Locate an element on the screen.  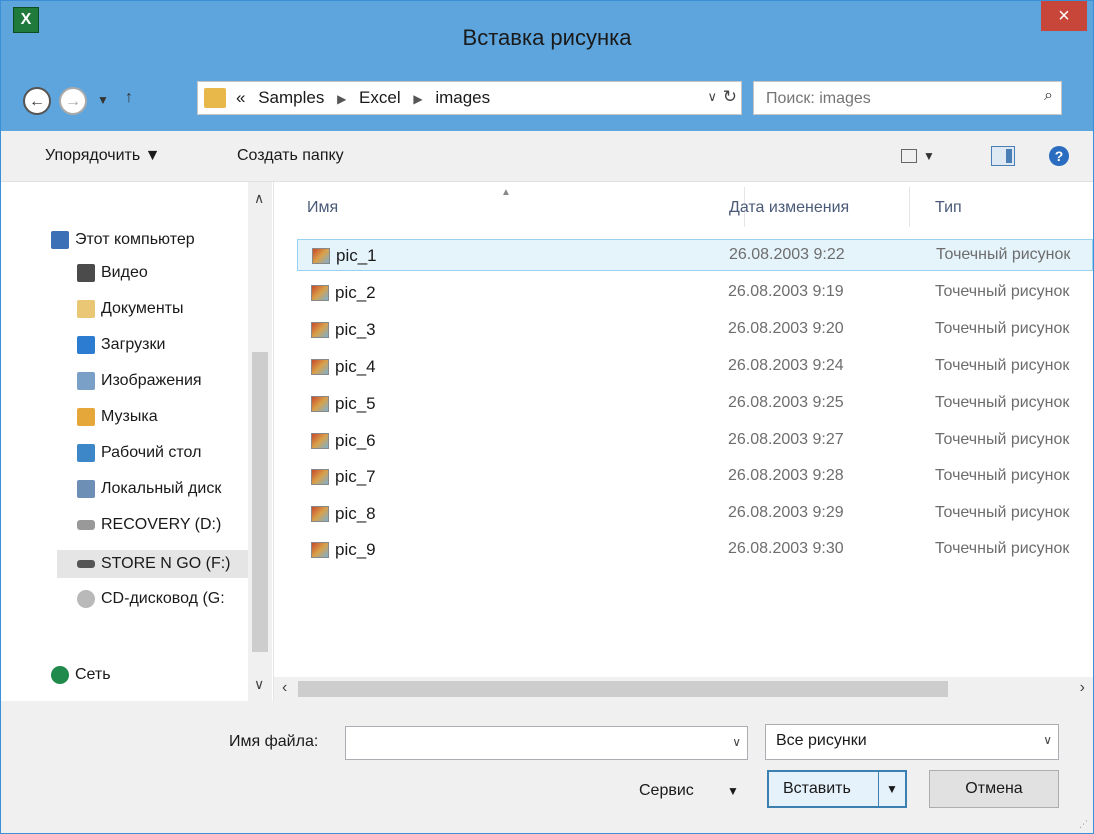
nav-item-pictures: Изображения is located at coordinates (139, 386).